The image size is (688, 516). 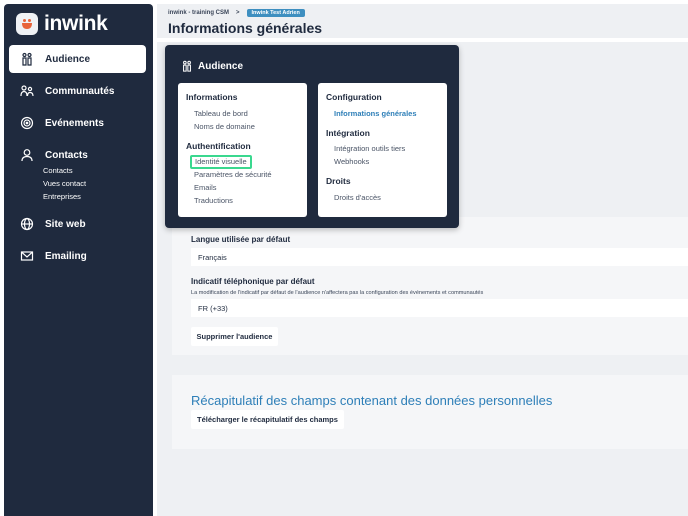 I want to click on logo: inwink, so click(x=62, y=24).